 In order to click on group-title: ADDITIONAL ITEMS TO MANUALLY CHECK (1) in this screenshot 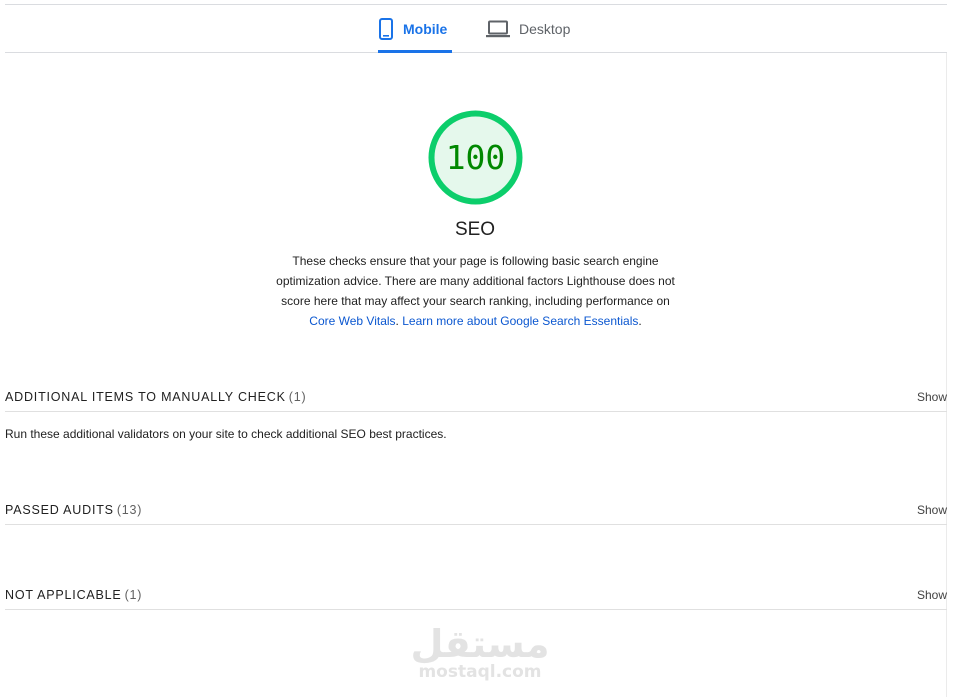, I will do `click(155, 397)`.